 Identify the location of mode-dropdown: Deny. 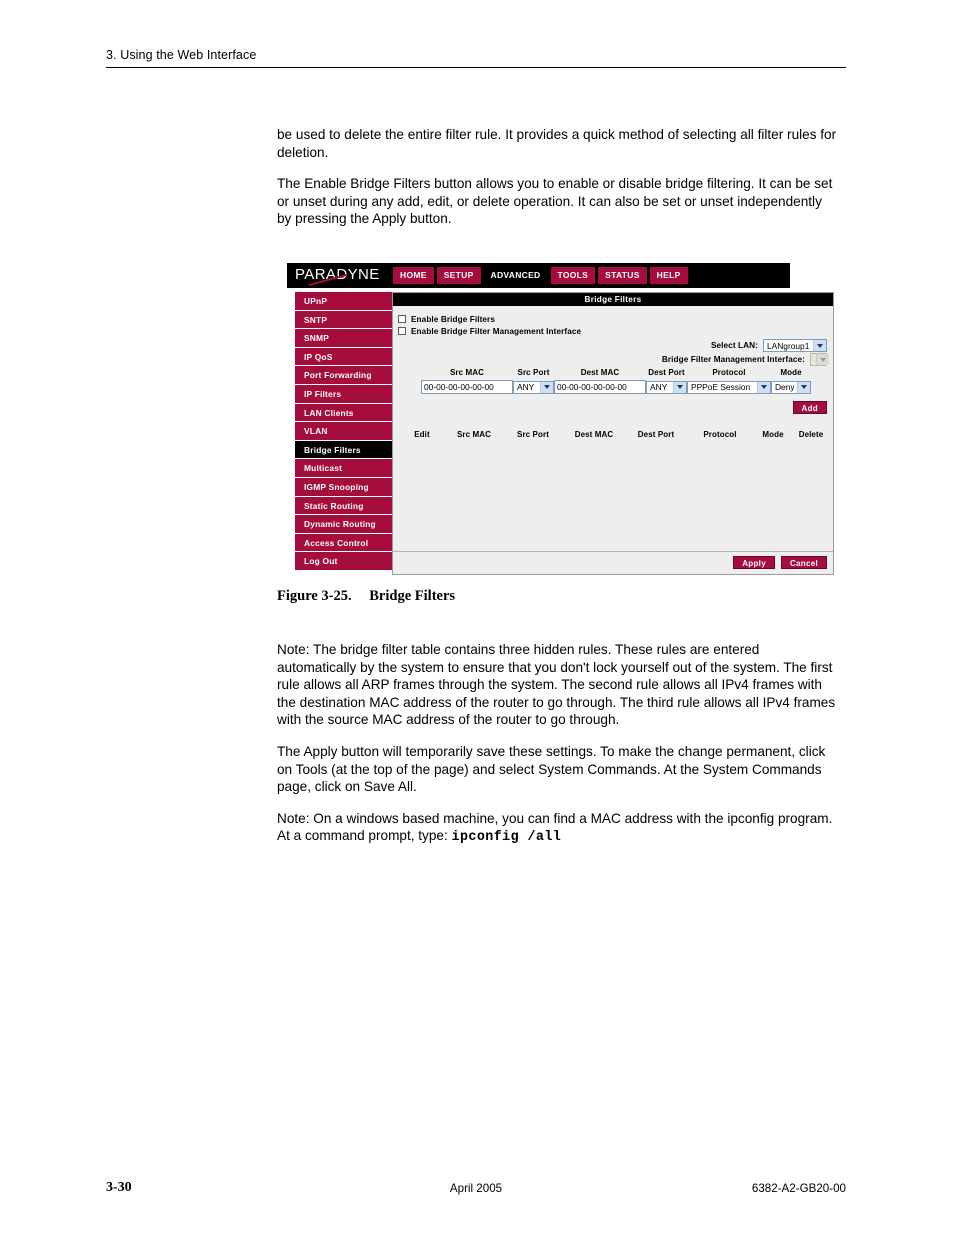
(791, 387).